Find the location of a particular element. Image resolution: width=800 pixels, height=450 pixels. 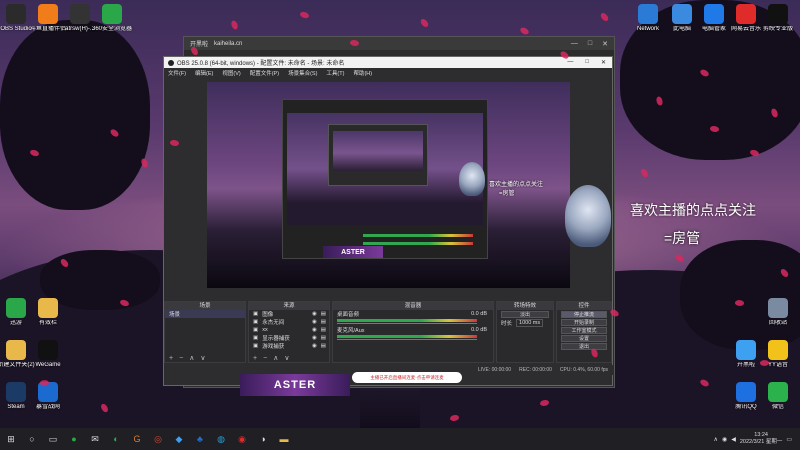

desktop-icon-wechat: 微信 is located at coordinates (778, 396).